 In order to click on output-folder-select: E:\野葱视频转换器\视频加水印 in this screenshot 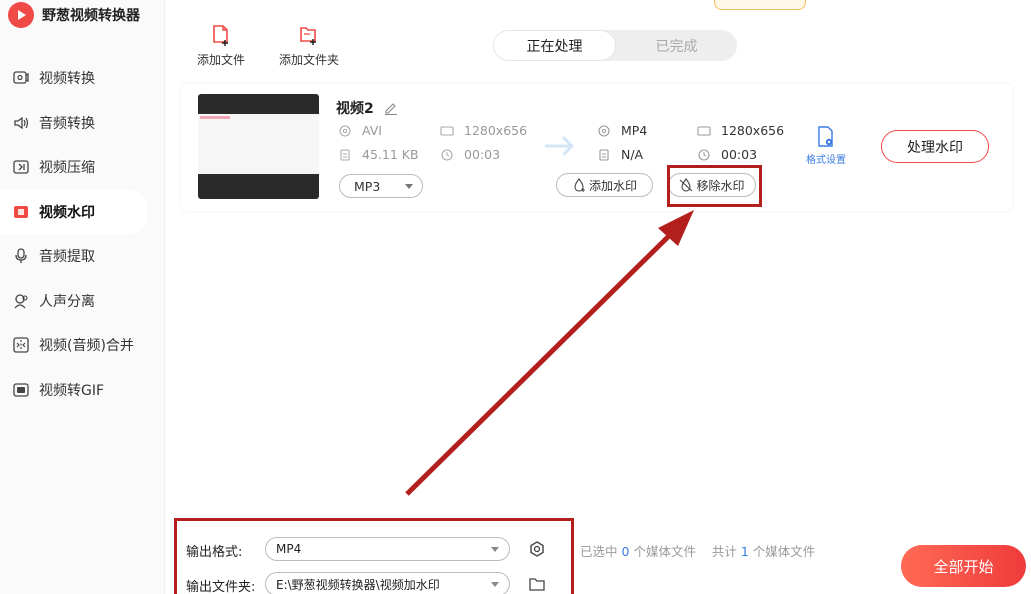, I will do `click(387, 583)`.